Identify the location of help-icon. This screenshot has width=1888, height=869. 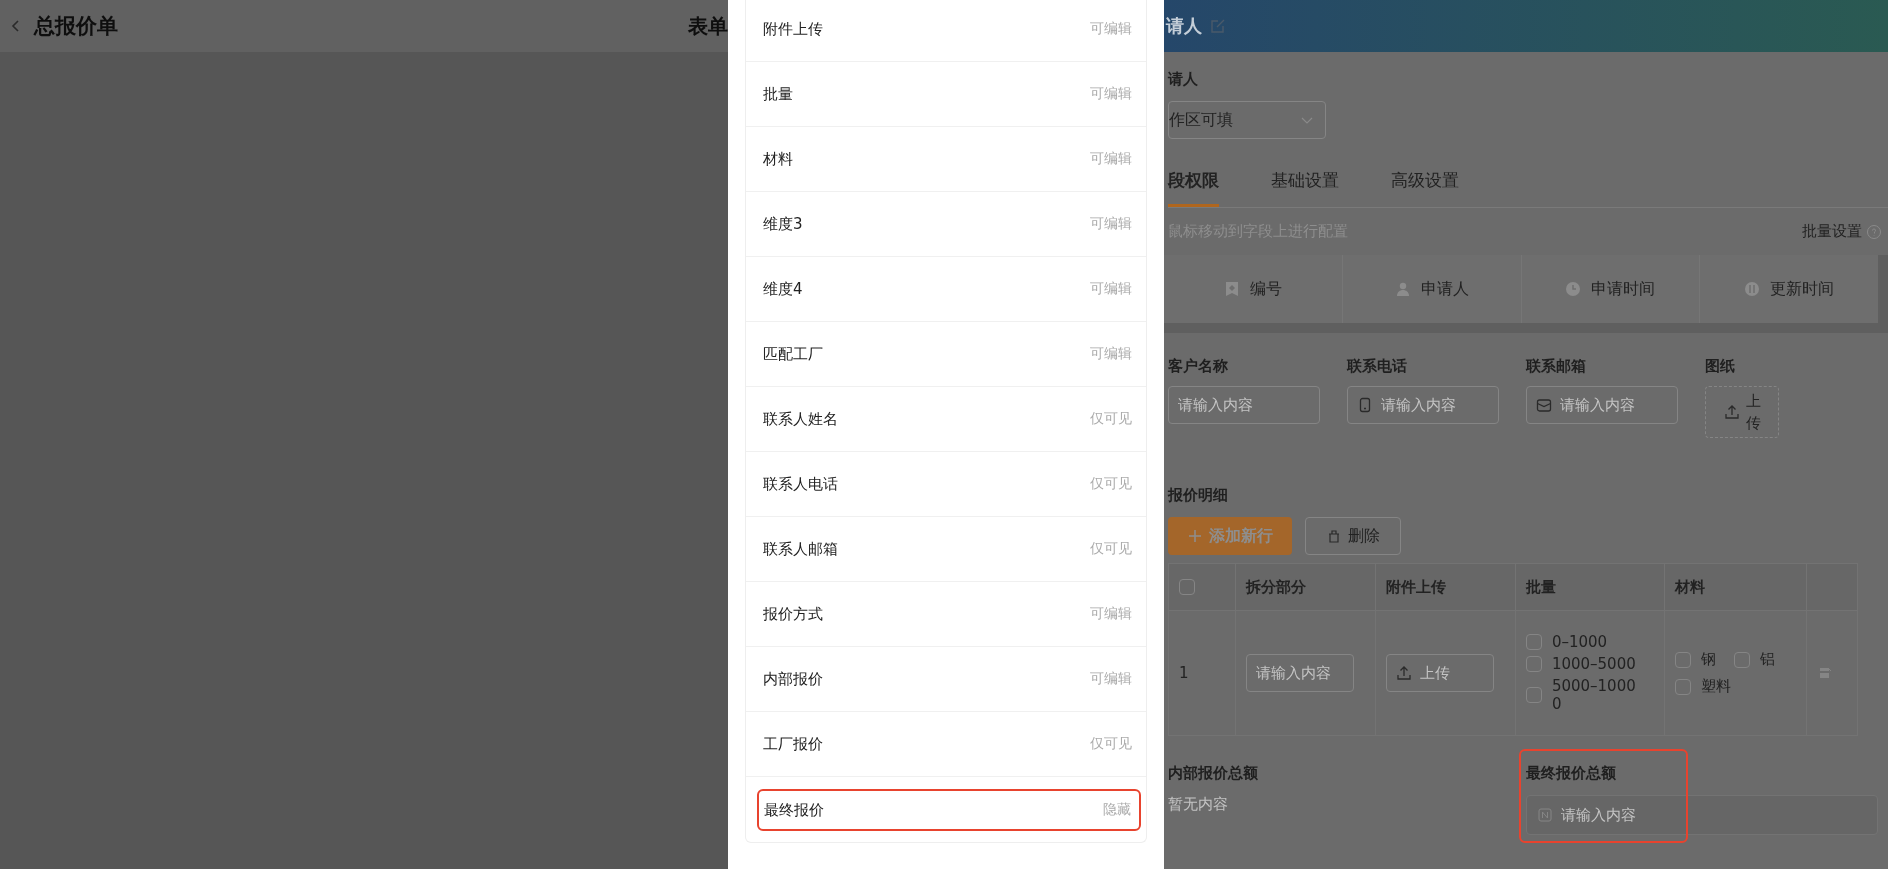
(1874, 231).